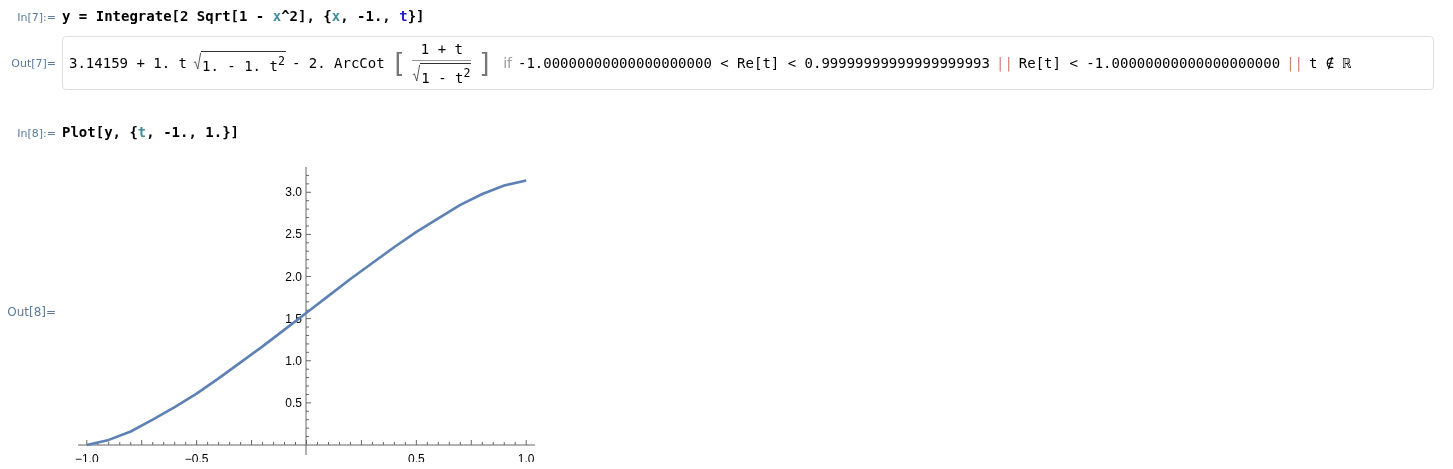  Describe the element at coordinates (338, 63) in the screenshot. I see `formula-text: - 2. ArcCot` at that location.